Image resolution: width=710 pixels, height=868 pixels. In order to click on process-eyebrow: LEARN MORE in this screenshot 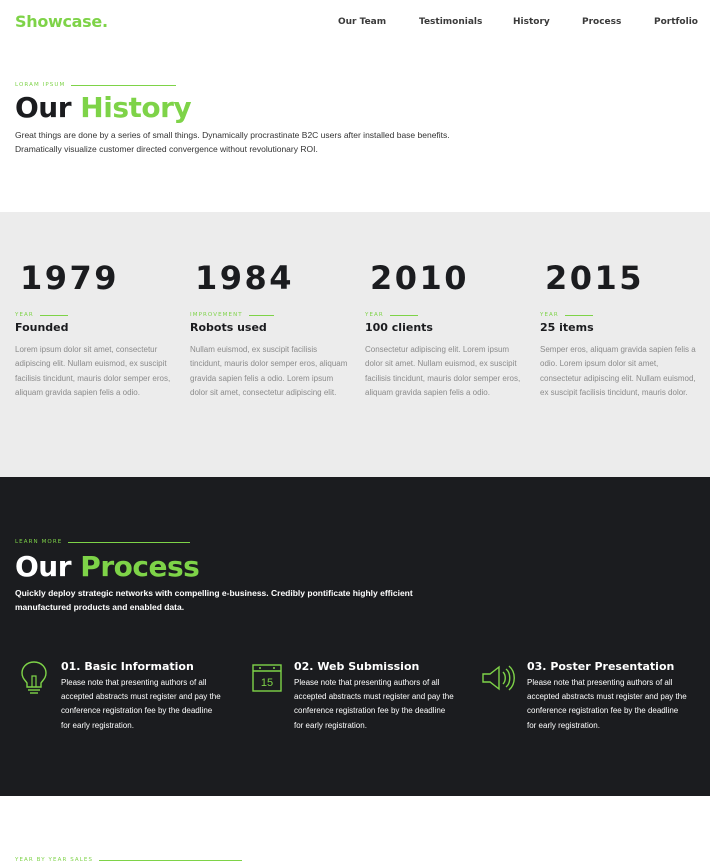, I will do `click(103, 542)`.